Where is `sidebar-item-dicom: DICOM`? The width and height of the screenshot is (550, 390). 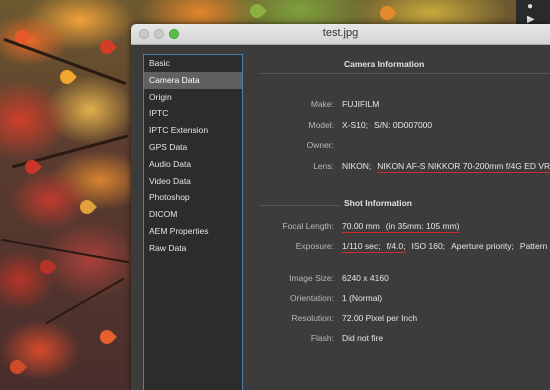
sidebar-item-dicom: DICOM is located at coordinates (193, 214).